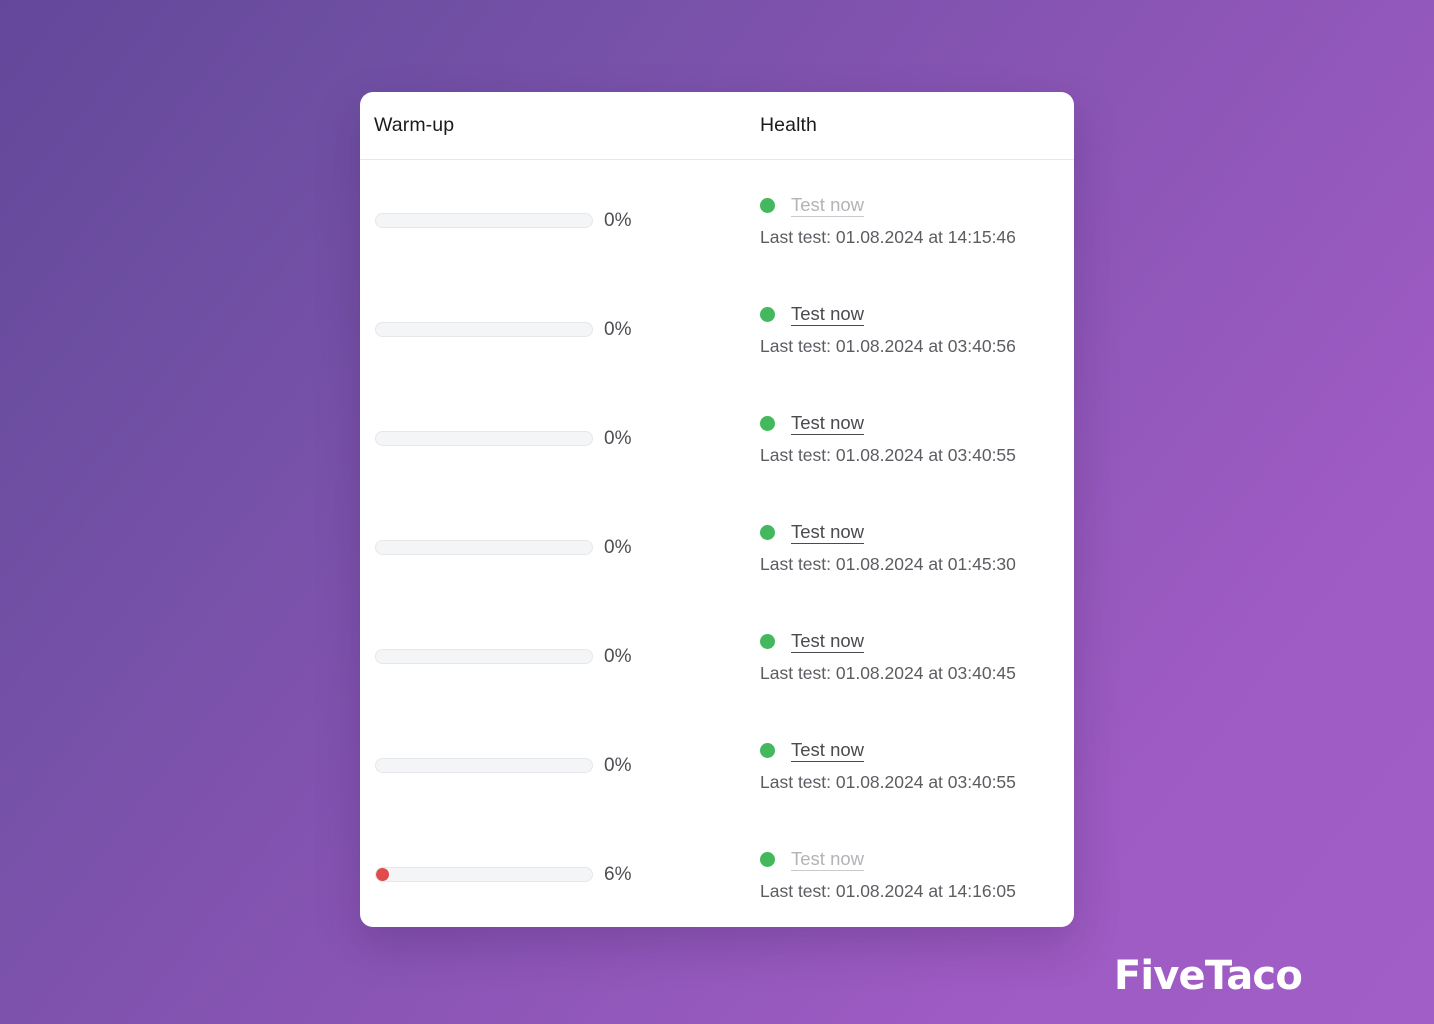  What do you see at coordinates (414, 125) in the screenshot?
I see `column-header-warmup: Warm-up` at bounding box center [414, 125].